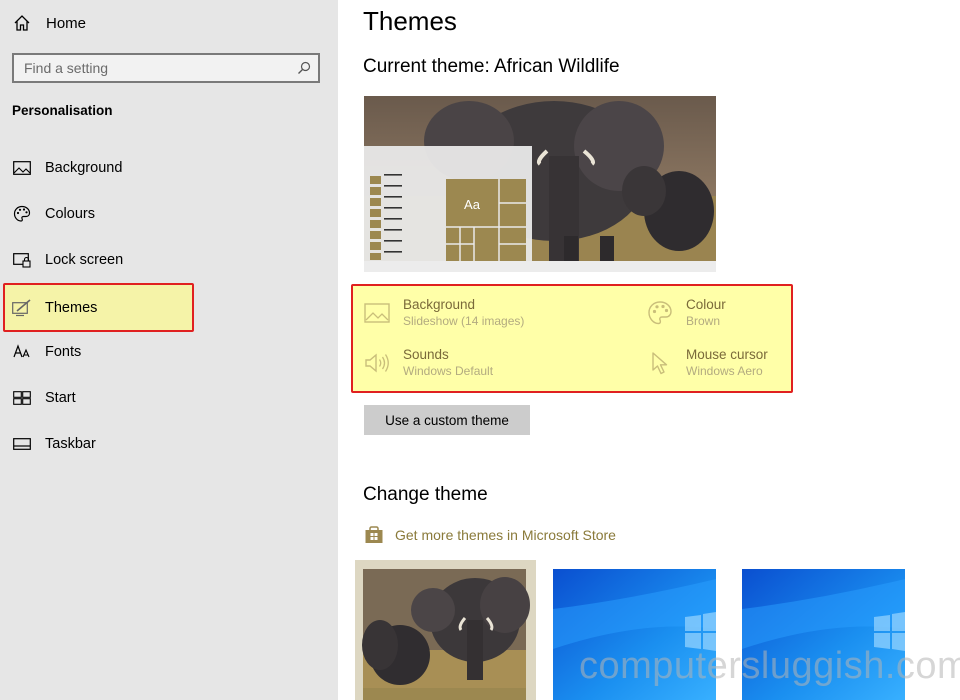  I want to click on background-value: Slideshow (14 images), so click(464, 321).